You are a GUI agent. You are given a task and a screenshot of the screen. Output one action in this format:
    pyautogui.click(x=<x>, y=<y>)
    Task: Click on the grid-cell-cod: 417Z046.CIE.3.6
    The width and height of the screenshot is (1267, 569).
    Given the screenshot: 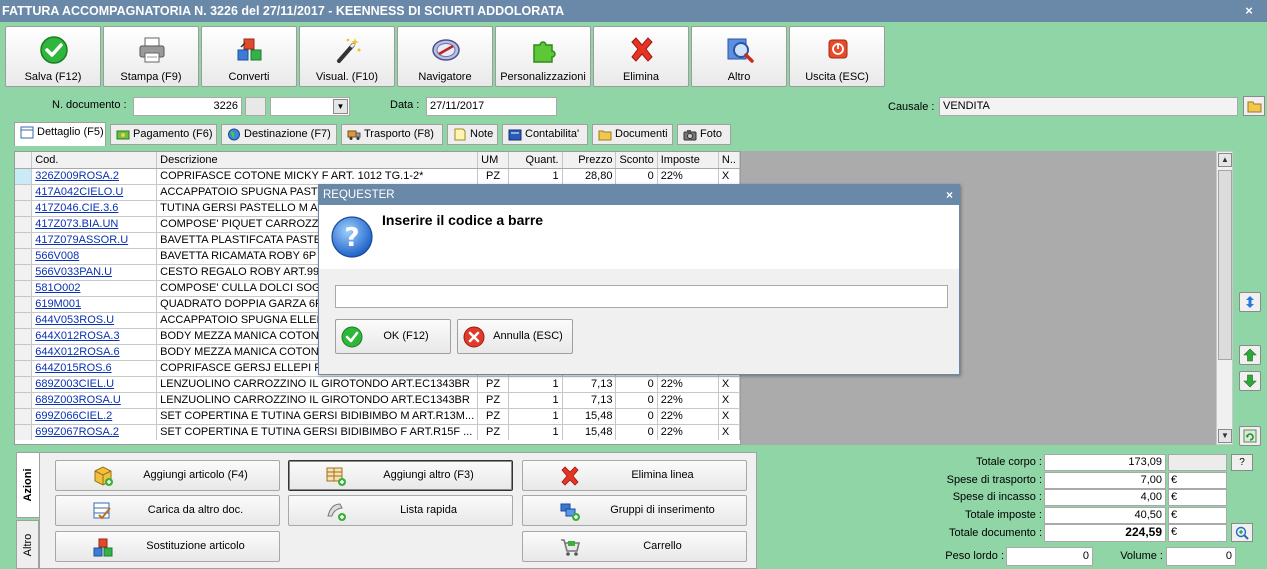 What is the action you would take?
    pyautogui.click(x=94, y=208)
    